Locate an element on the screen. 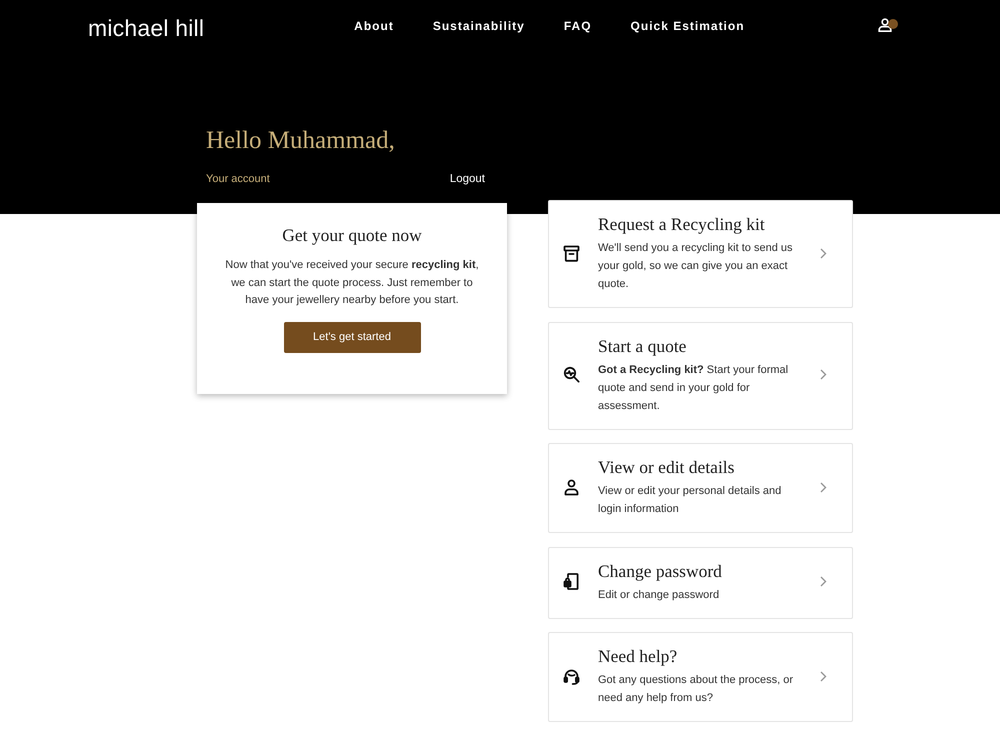 The width and height of the screenshot is (1000, 750). action-card: Request a Recycling kit We'll send you a recycling kit to send us your gold, so we can give you an exact quote. is located at coordinates (700, 254).